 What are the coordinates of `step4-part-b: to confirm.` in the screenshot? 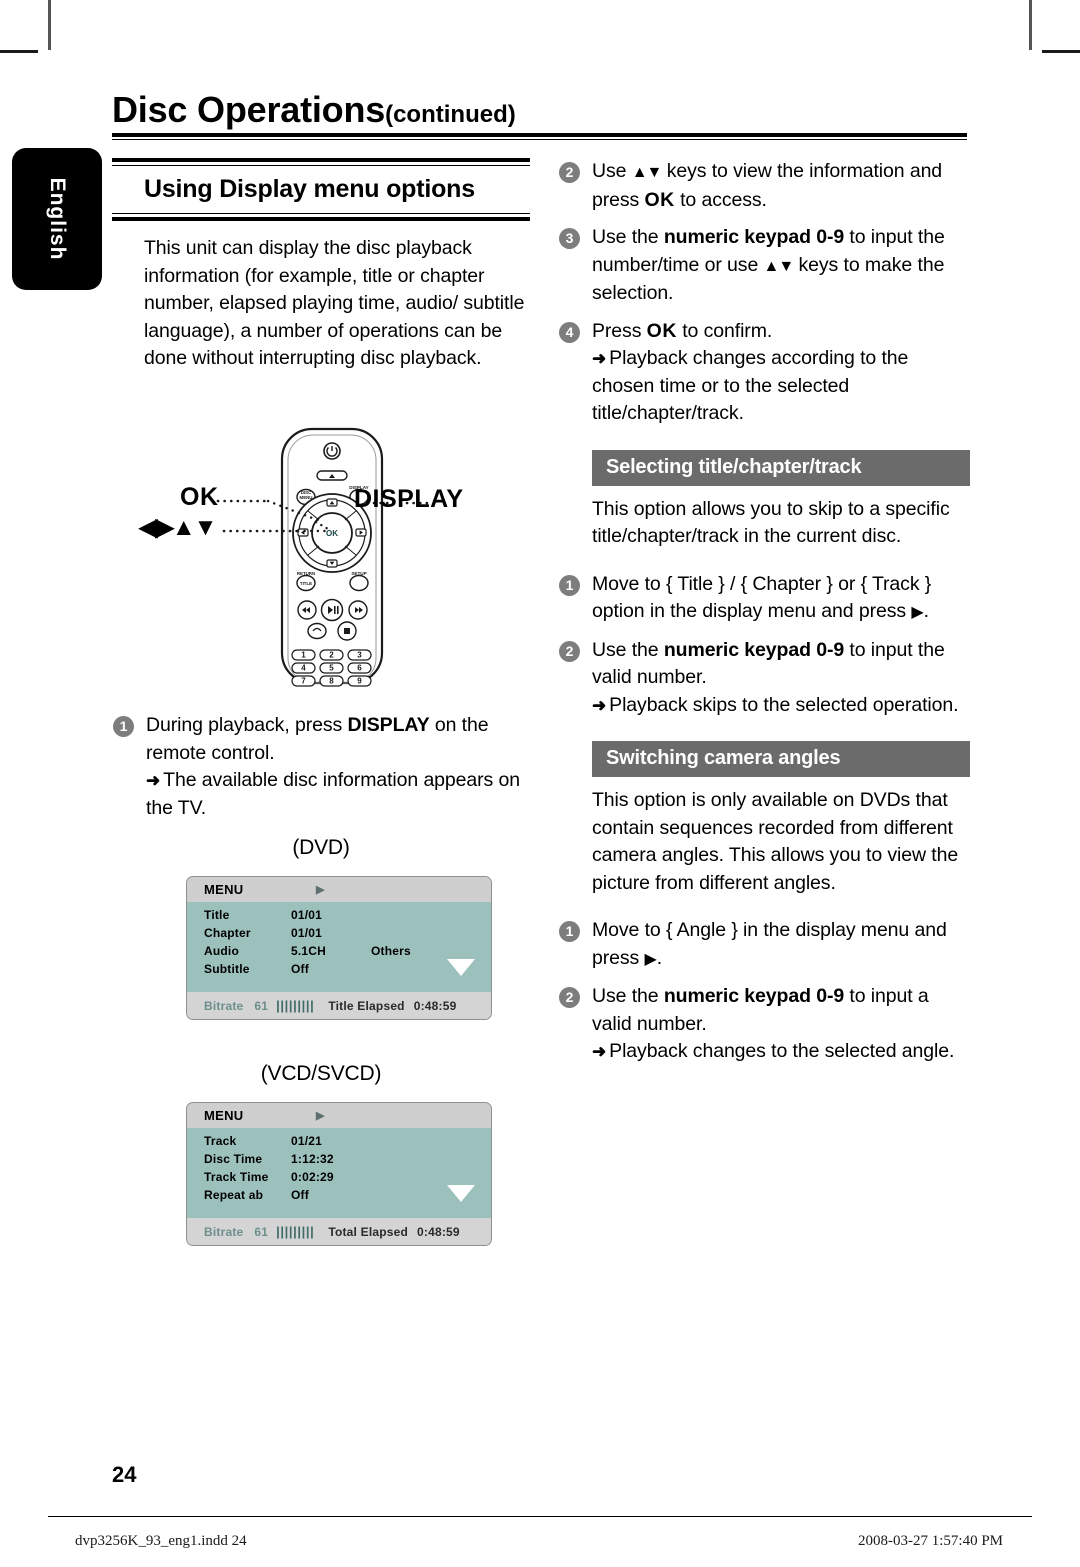 It's located at (724, 330).